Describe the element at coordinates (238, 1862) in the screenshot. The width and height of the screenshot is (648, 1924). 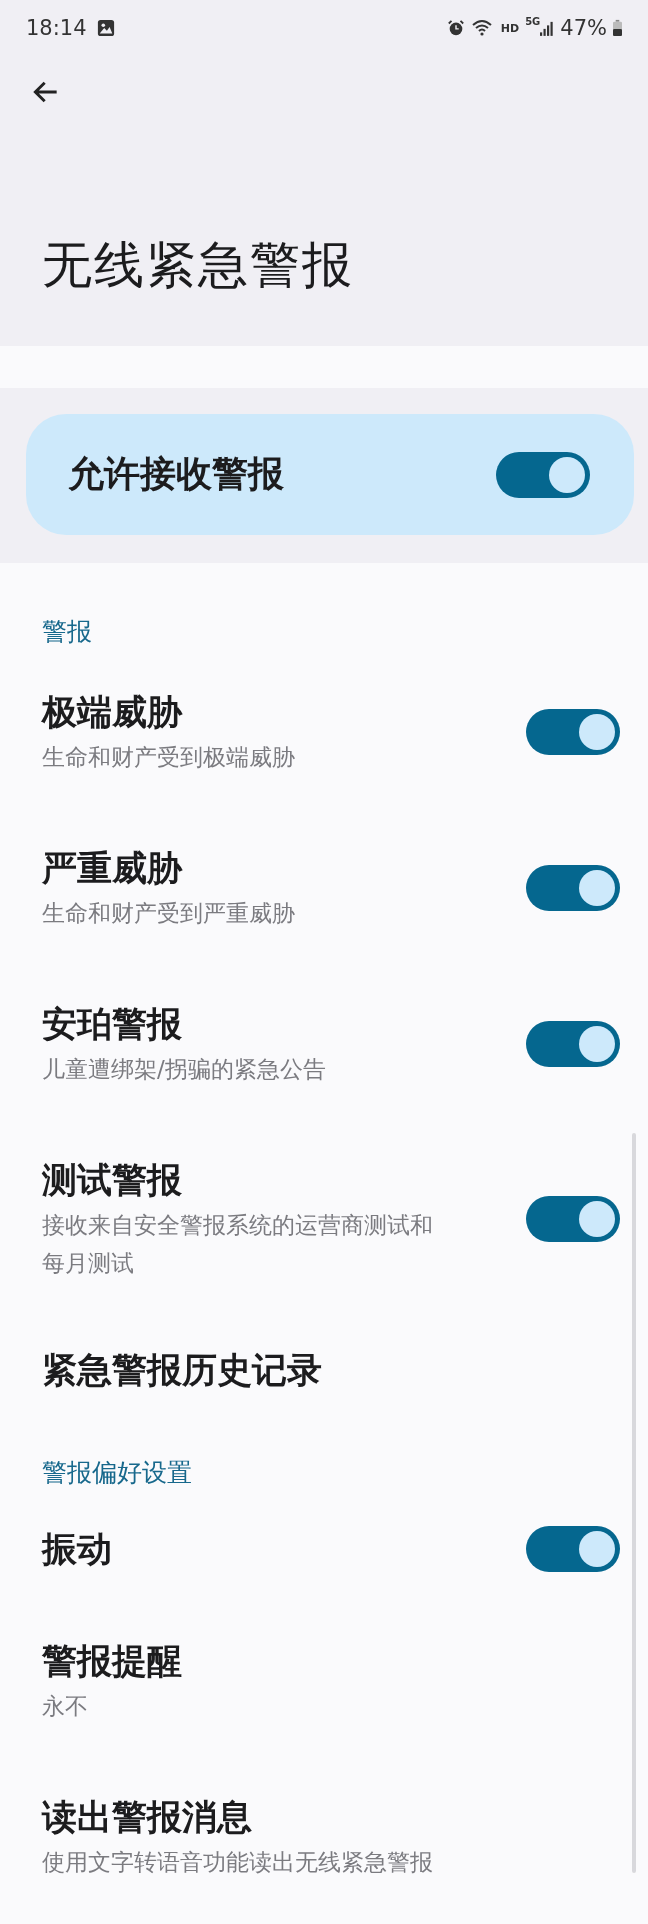
I see `setting-description: 使用文字转语音功能读出无线紧急警报` at that location.